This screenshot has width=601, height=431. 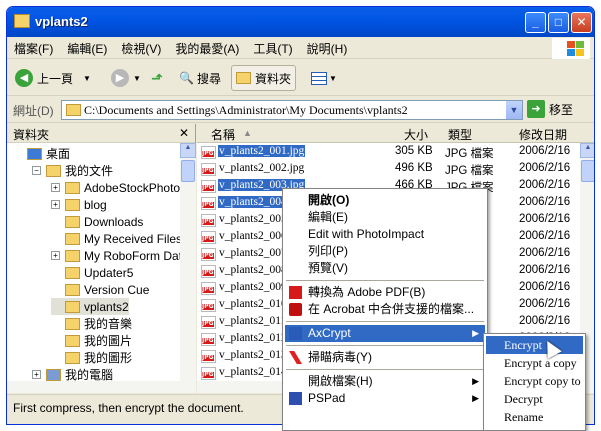 What do you see at coordinates (91, 323) in the screenshot?
I see `tree-item: 我的音樂` at bounding box center [91, 323].